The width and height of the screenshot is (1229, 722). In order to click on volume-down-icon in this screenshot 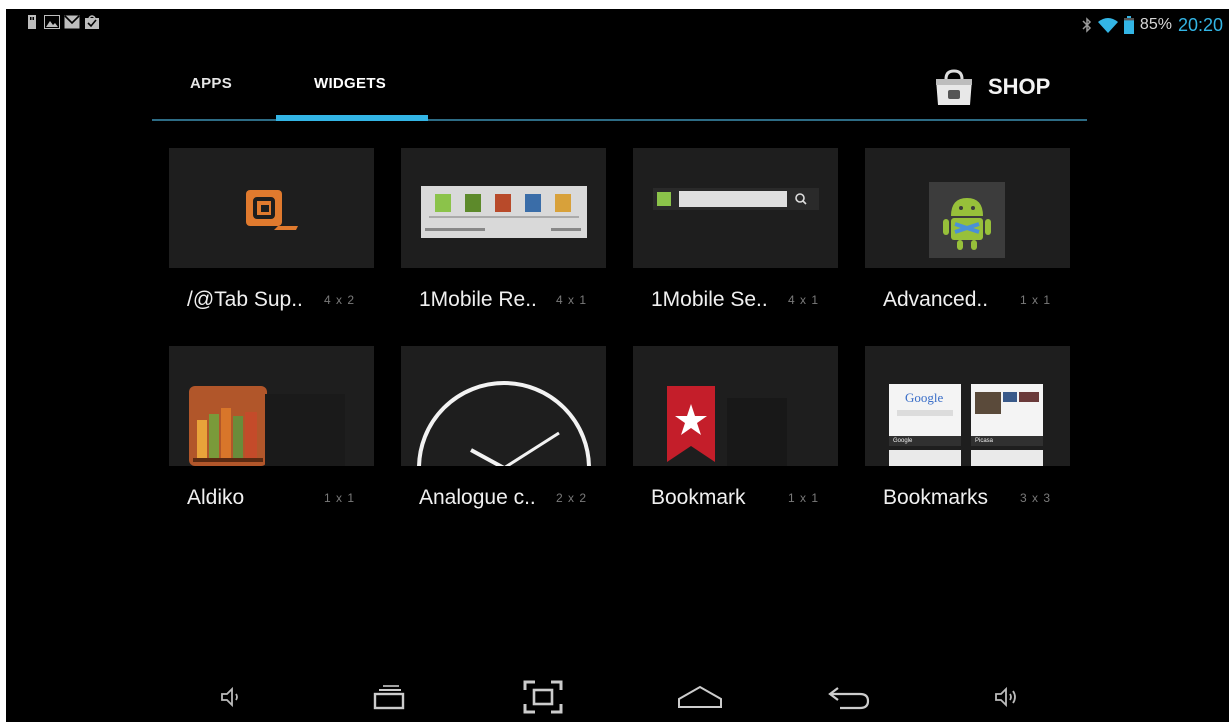, I will do `click(229, 697)`.